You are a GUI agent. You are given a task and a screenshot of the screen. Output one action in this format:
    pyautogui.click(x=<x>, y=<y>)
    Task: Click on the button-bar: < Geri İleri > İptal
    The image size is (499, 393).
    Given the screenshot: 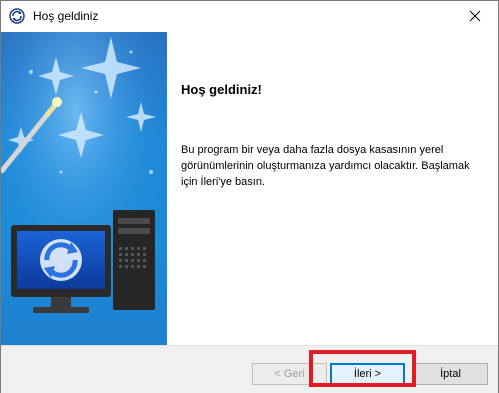 What is the action you would take?
    pyautogui.click(x=249, y=369)
    